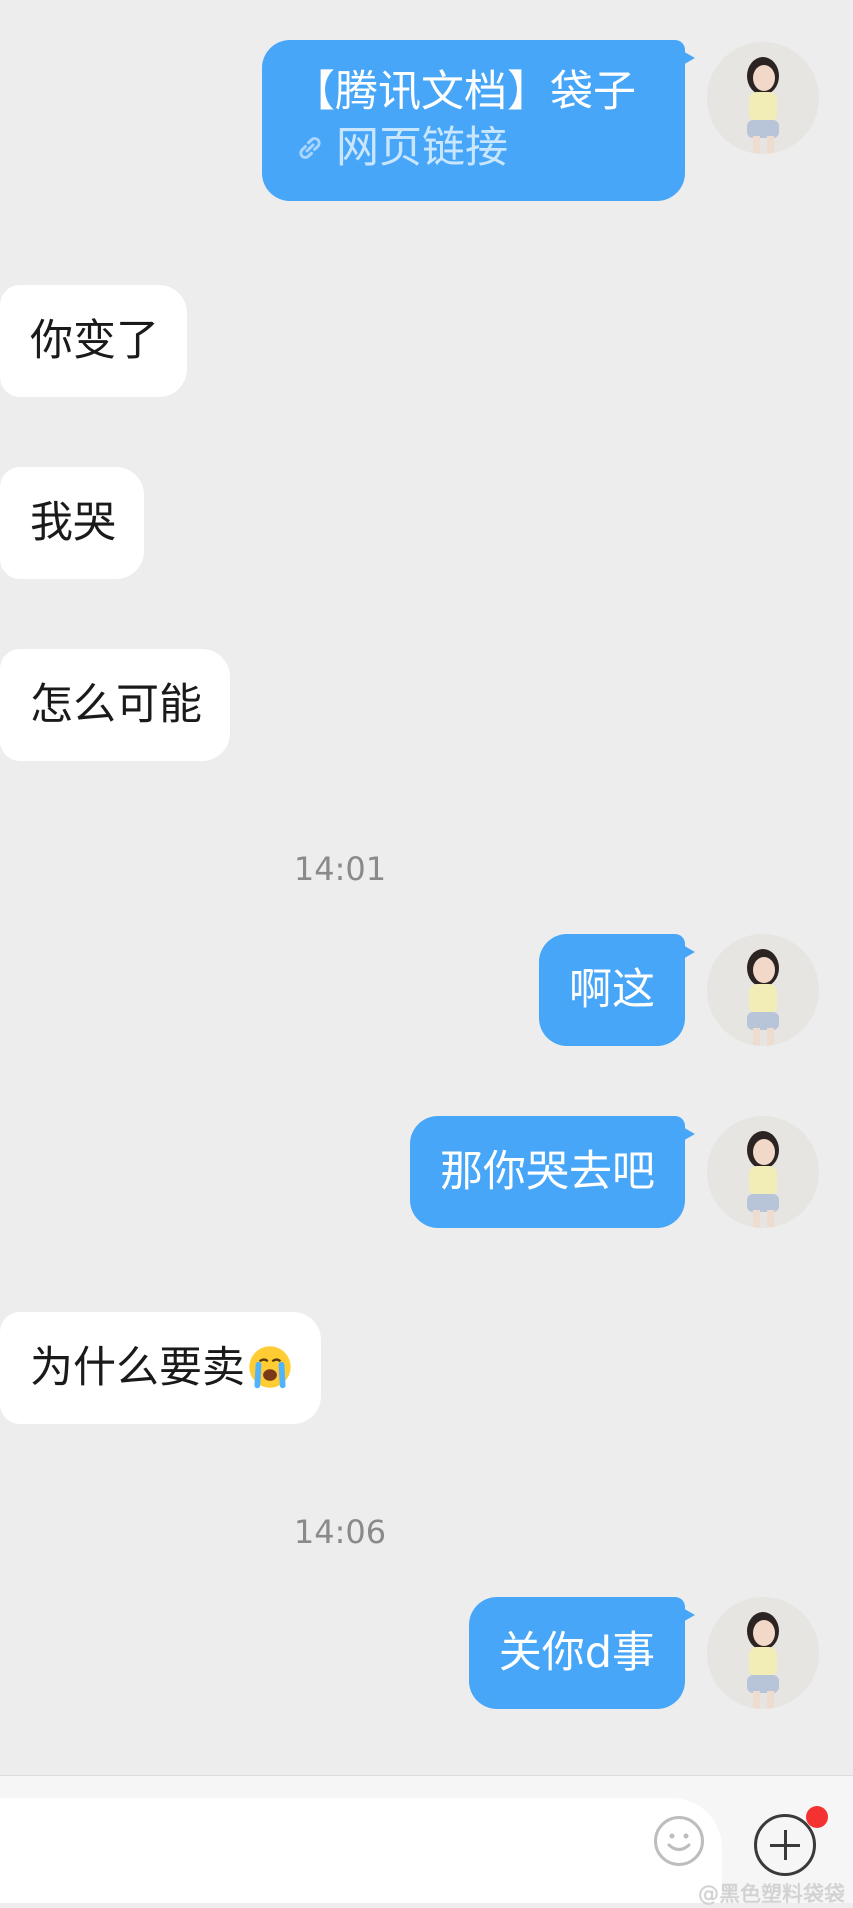 The width and height of the screenshot is (853, 1908). Describe the element at coordinates (310, 148) in the screenshot. I see `link-icon` at that location.